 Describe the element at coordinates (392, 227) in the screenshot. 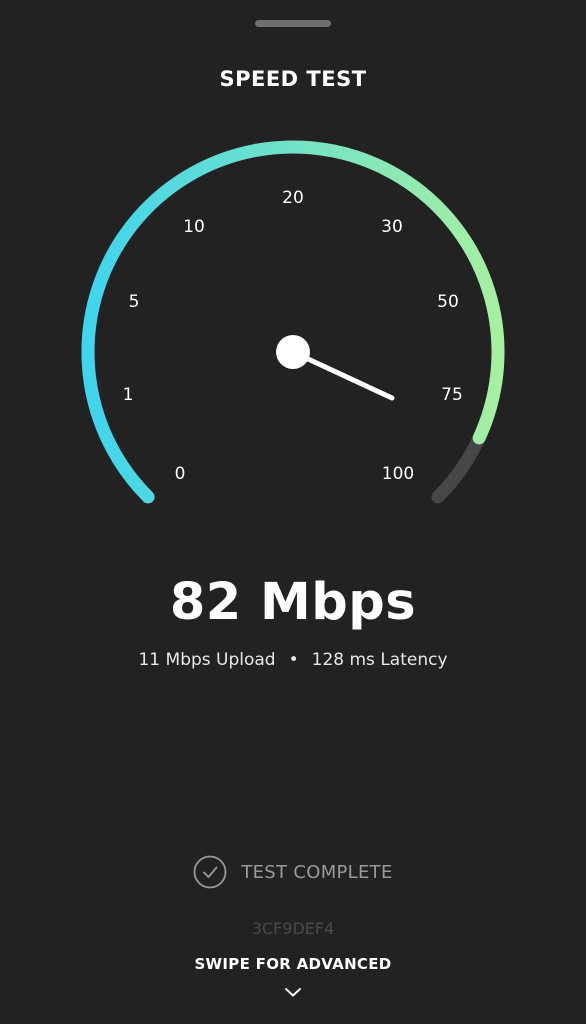

I see `tick-label-30: 30` at that location.